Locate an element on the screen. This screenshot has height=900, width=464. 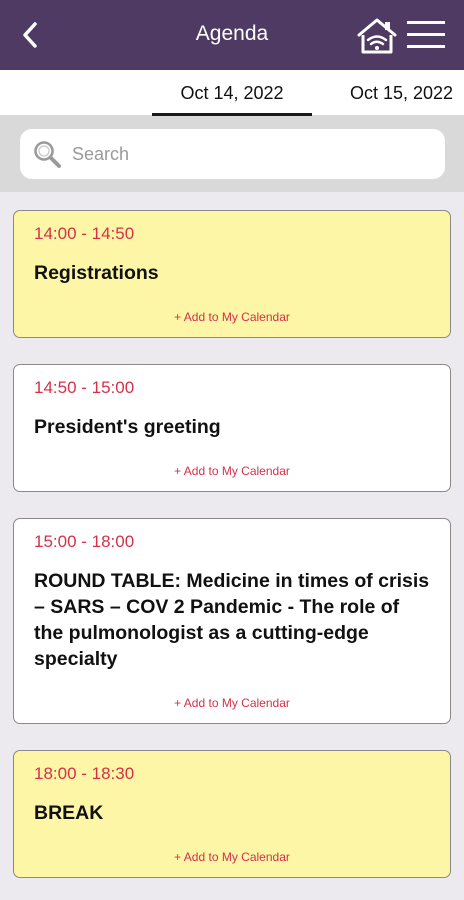
session-time: 15:00 - 18:00 is located at coordinates (84, 541).